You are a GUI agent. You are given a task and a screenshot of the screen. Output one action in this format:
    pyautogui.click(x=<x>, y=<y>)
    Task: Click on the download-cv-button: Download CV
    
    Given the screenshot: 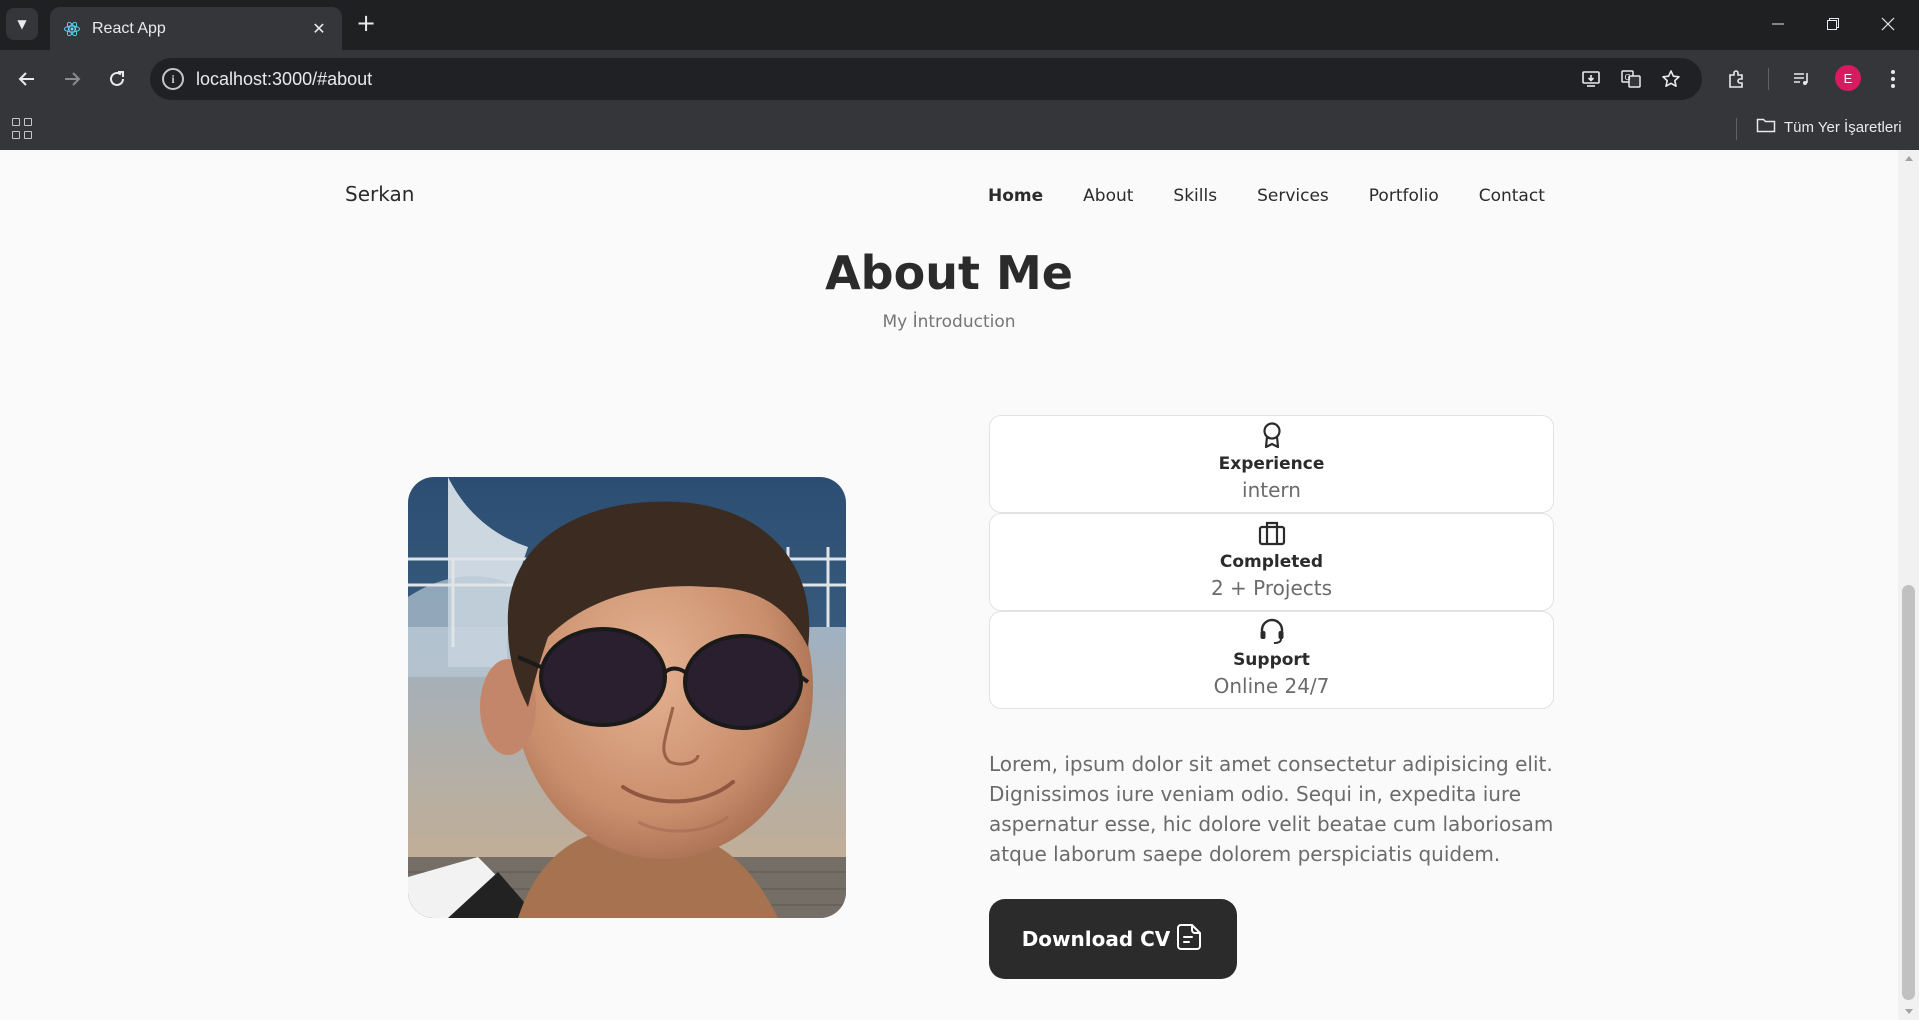 What is the action you would take?
    pyautogui.click(x=1113, y=939)
    